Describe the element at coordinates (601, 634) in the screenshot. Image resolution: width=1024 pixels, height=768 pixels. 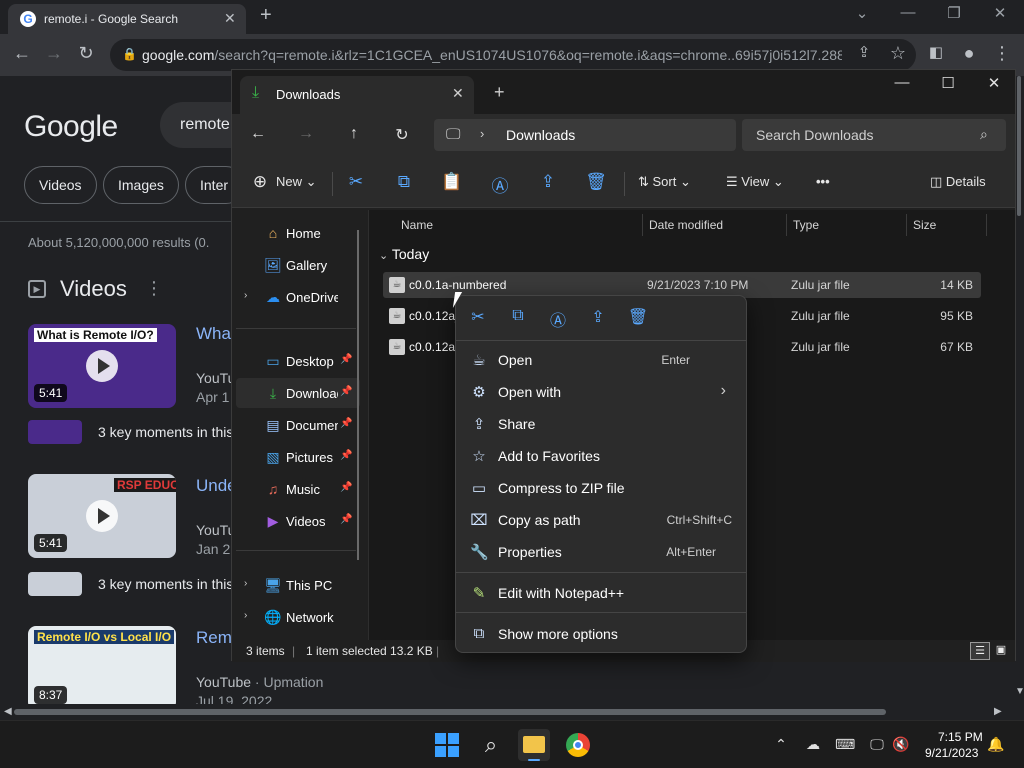
I see `menu-item-show-more-options: ⧉ Show more options` at that location.